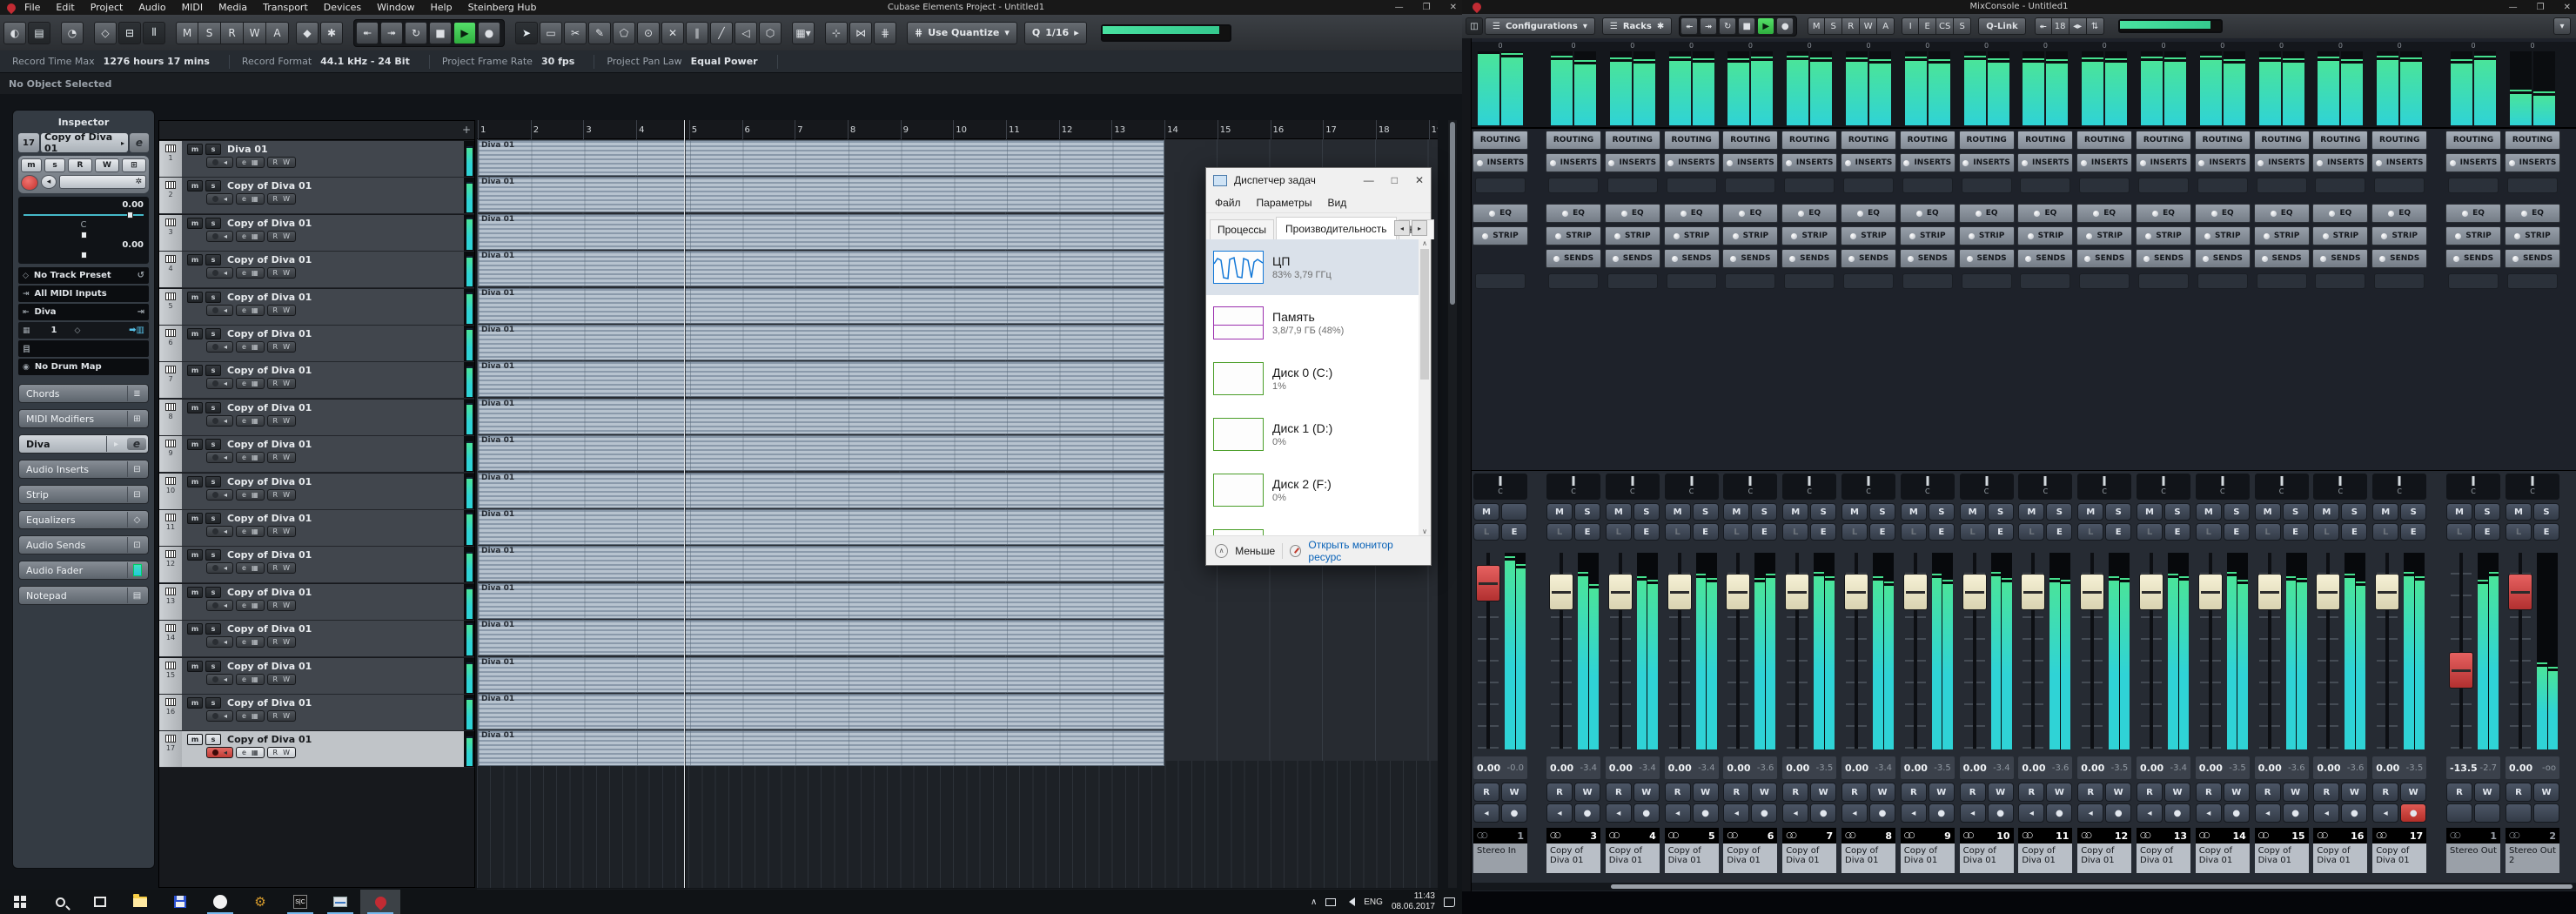 This screenshot has height=914, width=2576. What do you see at coordinates (83, 570) in the screenshot?
I see `inspector-section-audio-fader: Audio Fader` at bounding box center [83, 570].